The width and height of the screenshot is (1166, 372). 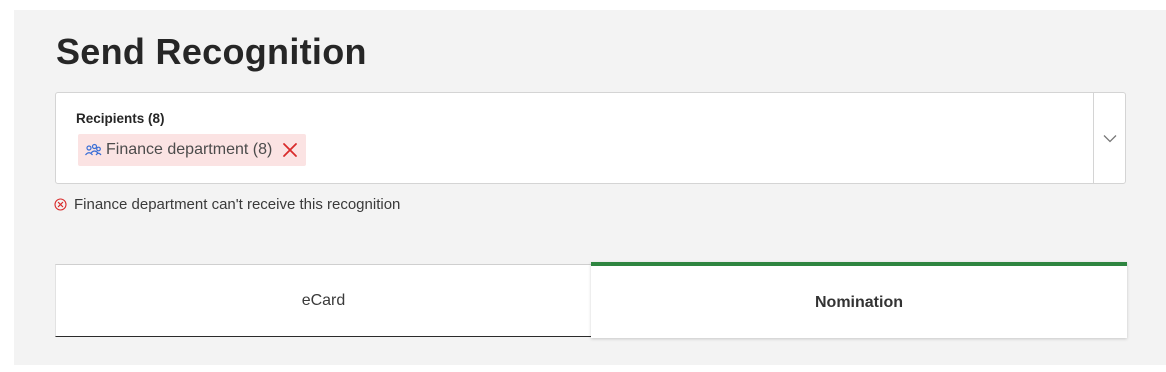 I want to click on tab-ecard: eCard, so click(x=323, y=300).